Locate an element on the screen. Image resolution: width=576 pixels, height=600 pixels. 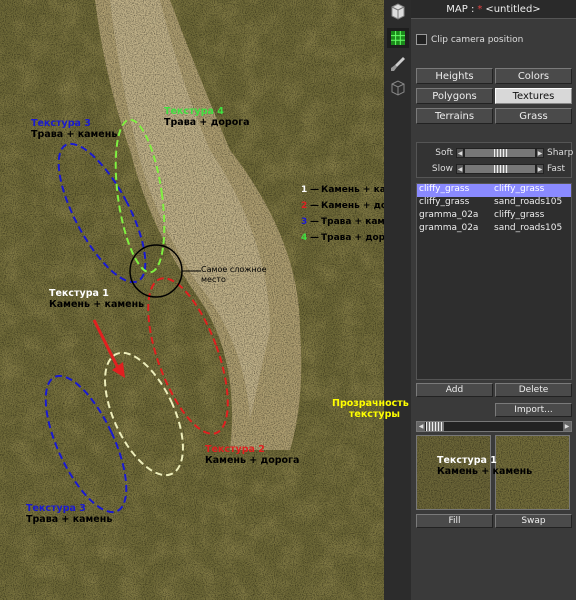
speed-slider-row: Slow ◀ ▶ Fast is located at coordinates (493, 169).